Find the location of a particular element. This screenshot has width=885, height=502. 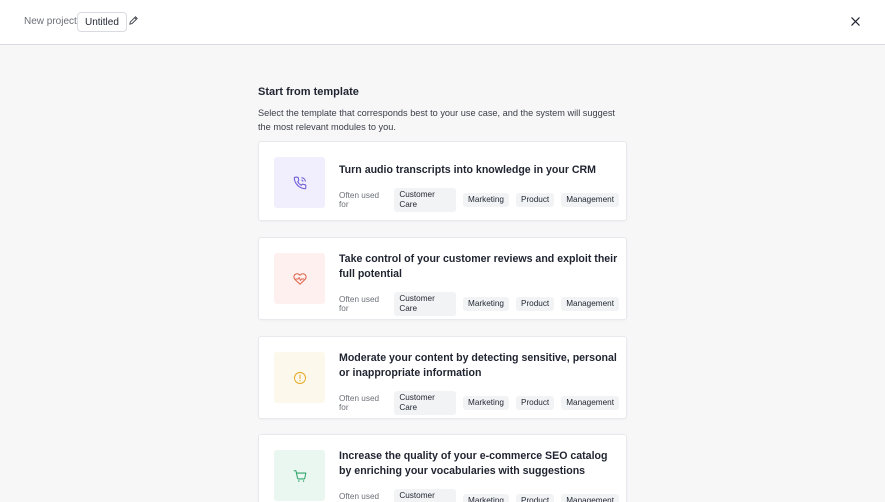

cart-icon is located at coordinates (299, 475).